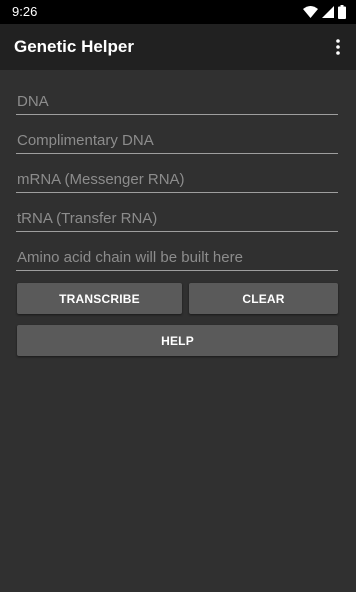  I want to click on status-bar: 9:26, so click(178, 12).